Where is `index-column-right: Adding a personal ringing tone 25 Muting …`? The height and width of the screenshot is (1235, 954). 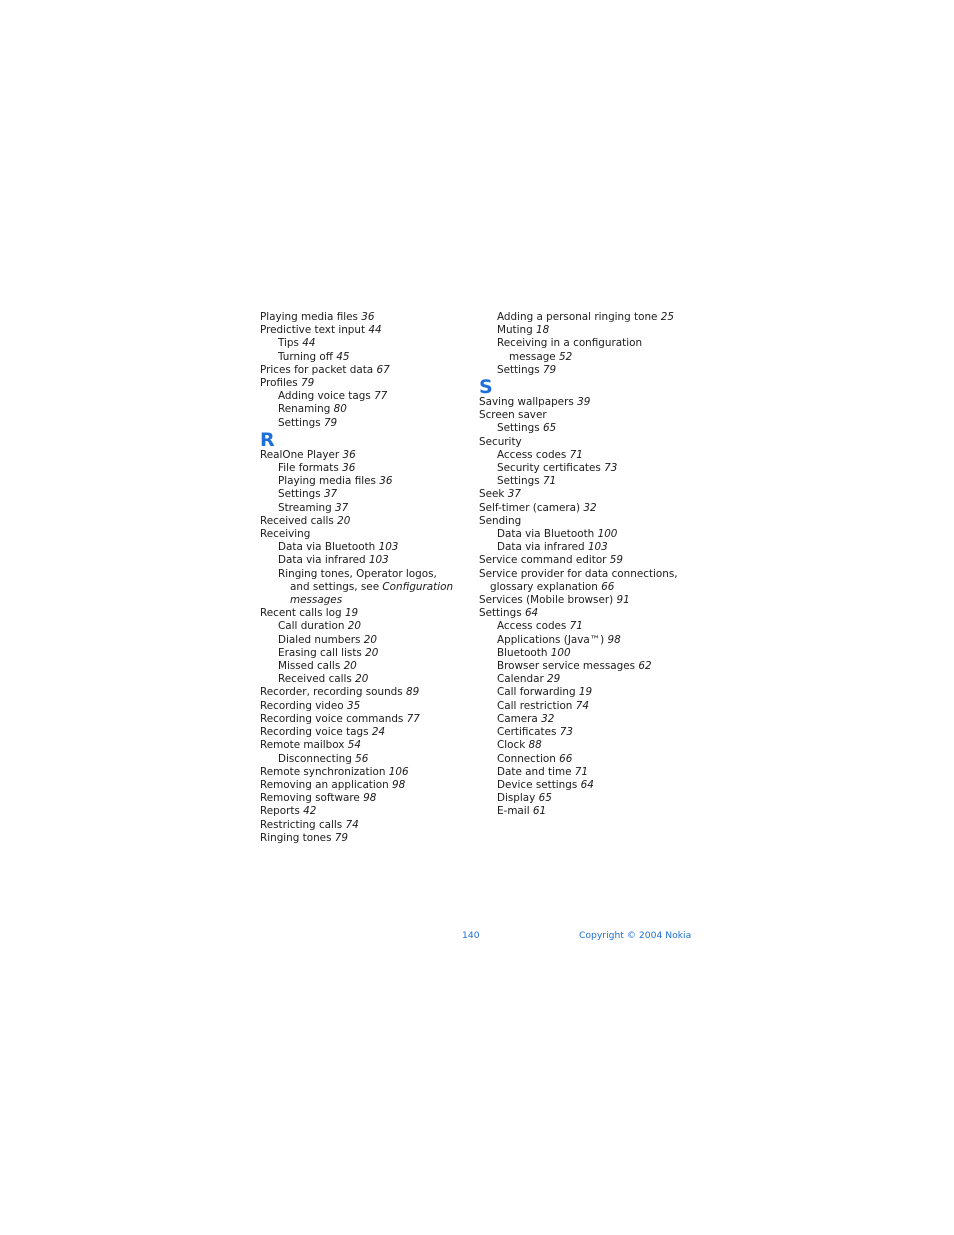 index-column-right: Adding a personal ringing tone 25 Muting … is located at coordinates (586, 565).